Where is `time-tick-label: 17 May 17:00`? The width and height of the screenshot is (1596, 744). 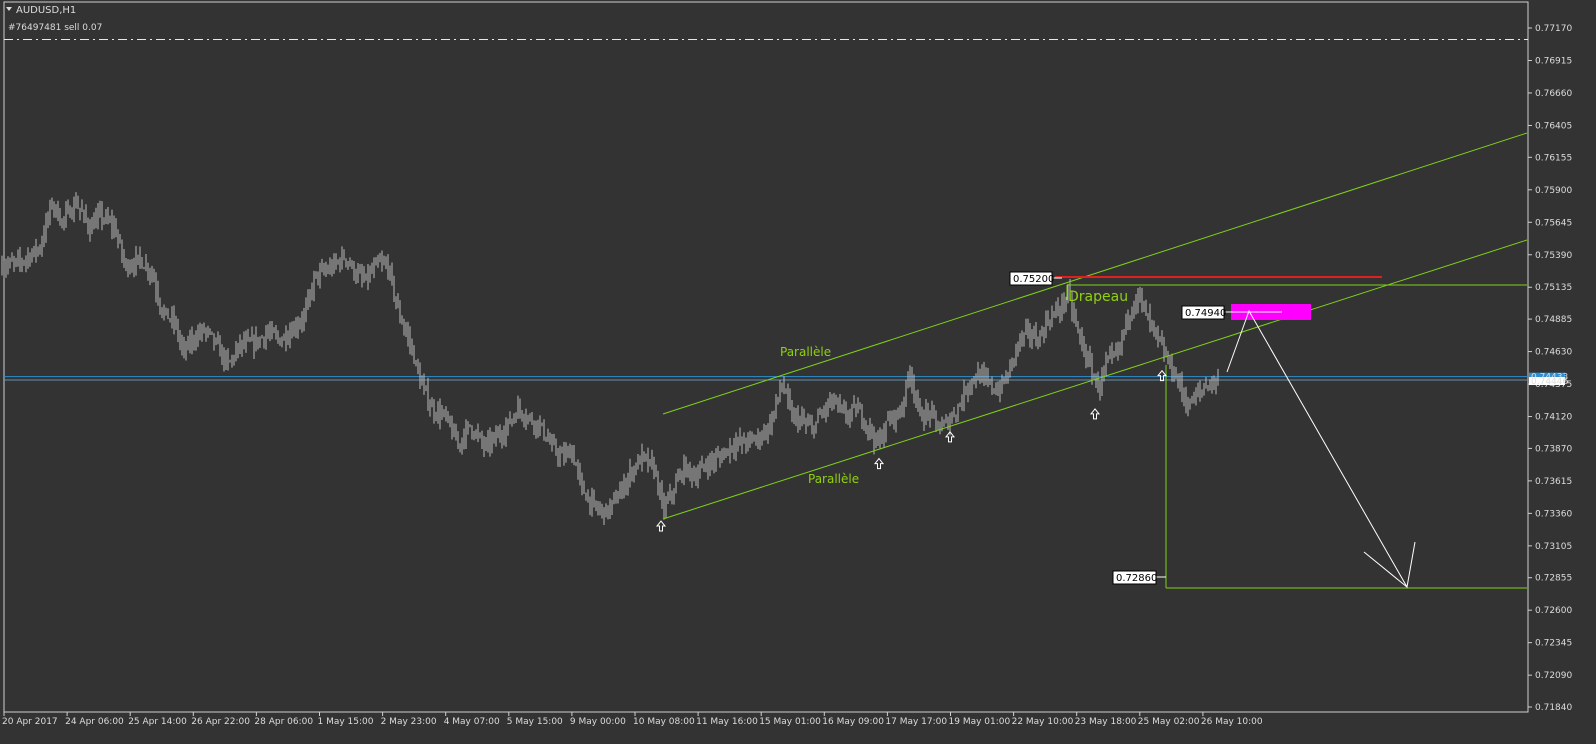
time-tick-label: 17 May 17:00 is located at coordinates (916, 722).